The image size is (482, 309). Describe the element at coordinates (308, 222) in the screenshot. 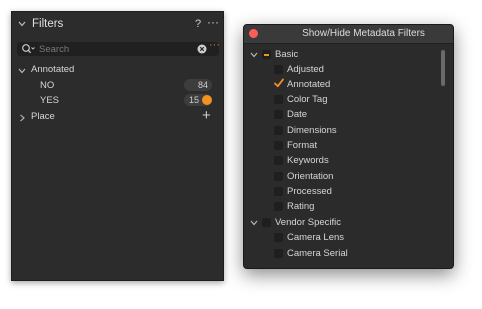

I see `group-label: Vendor Specific` at that location.